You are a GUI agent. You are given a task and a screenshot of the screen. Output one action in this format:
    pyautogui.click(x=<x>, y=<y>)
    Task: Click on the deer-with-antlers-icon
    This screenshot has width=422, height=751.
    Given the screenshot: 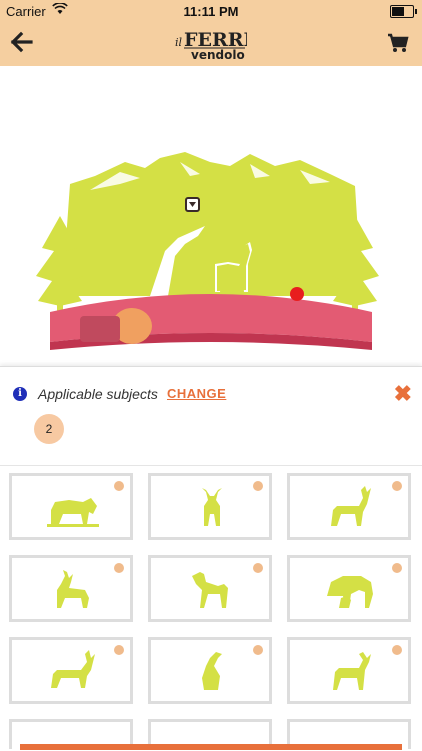 What is the action you would take?
    pyautogui.click(x=351, y=506)
    